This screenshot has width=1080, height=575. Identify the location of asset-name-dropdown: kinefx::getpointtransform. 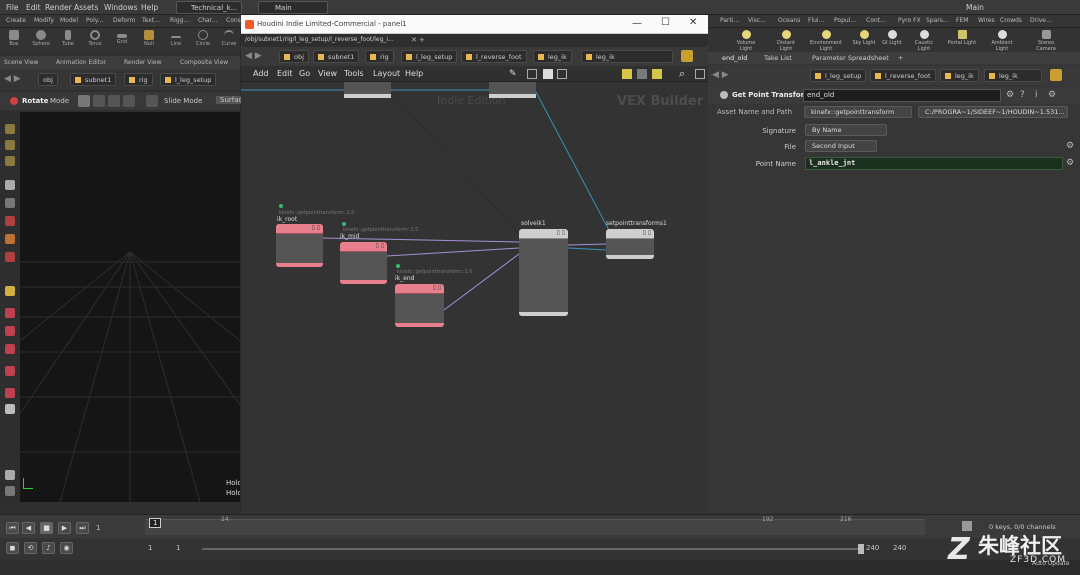
(858, 112).